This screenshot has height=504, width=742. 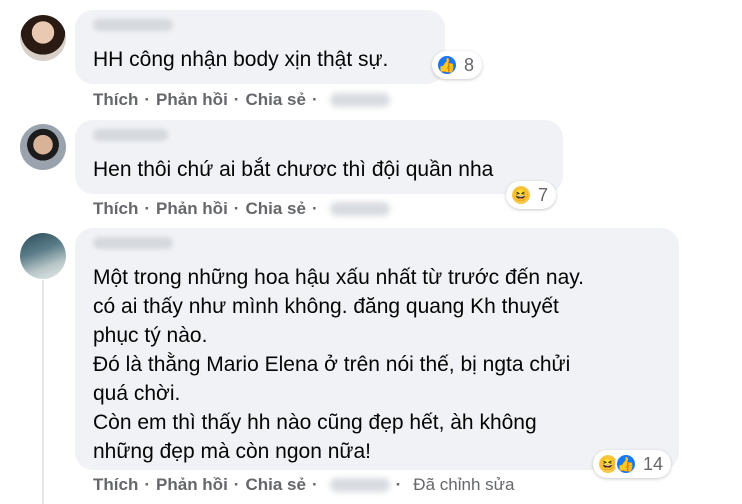 I want to click on comment-text-line: phục tý nào., so click(x=150, y=335).